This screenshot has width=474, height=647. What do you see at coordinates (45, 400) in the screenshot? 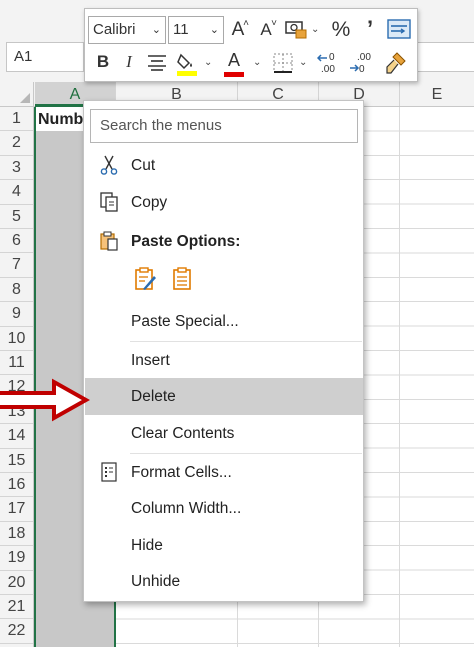
I see `annotation-arrow-icon` at bounding box center [45, 400].